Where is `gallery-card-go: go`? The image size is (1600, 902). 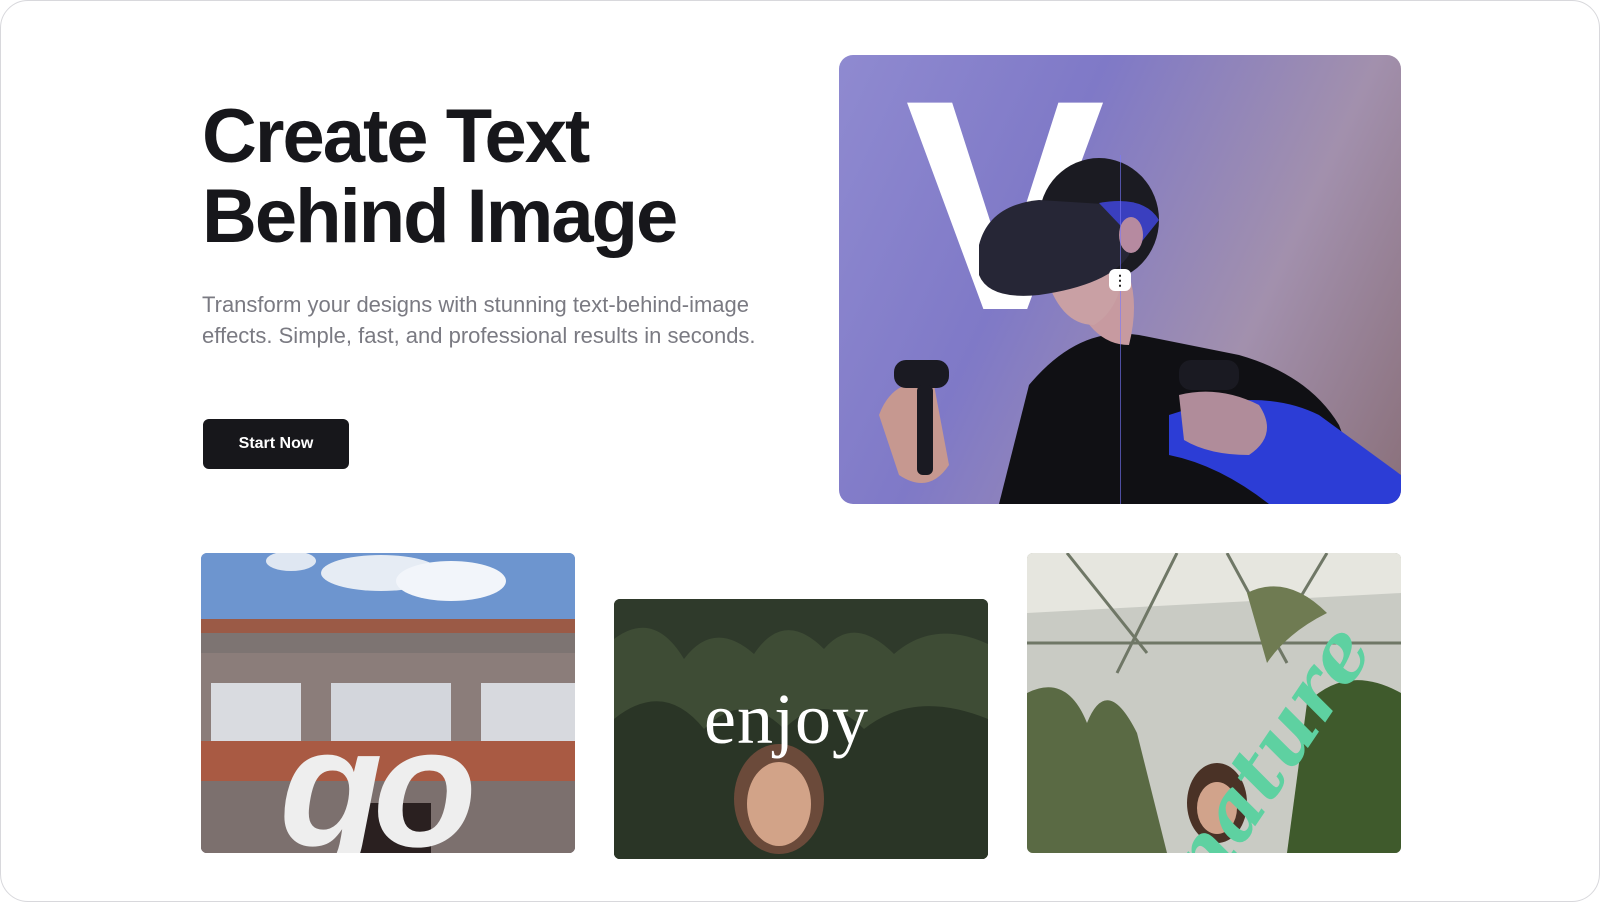
gallery-card-go: go is located at coordinates (388, 703).